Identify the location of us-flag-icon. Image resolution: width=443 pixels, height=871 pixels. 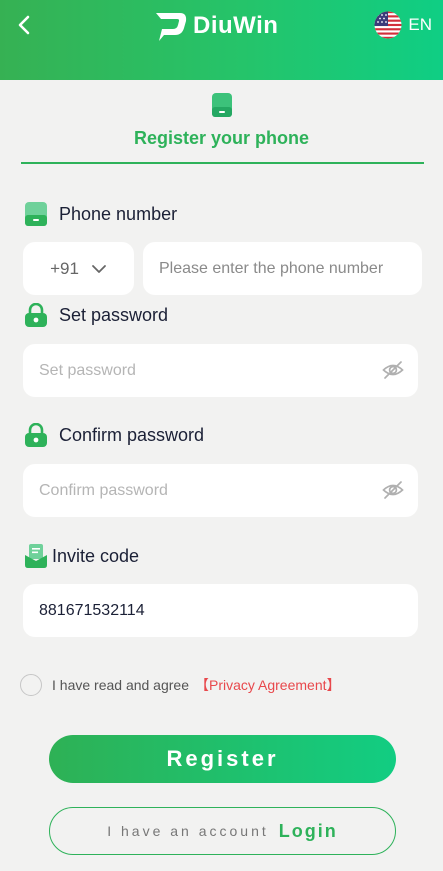
(388, 25).